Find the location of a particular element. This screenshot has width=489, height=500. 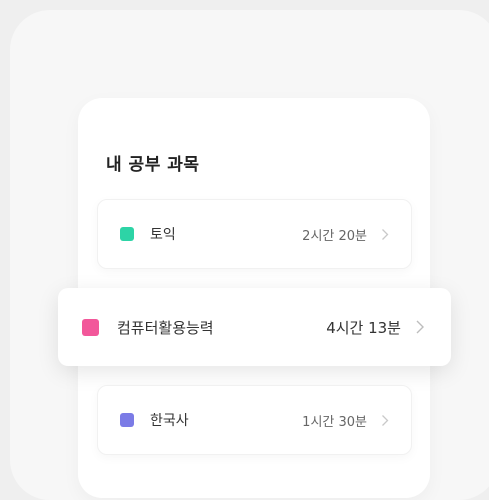

subject-name: 토익 is located at coordinates (163, 235).